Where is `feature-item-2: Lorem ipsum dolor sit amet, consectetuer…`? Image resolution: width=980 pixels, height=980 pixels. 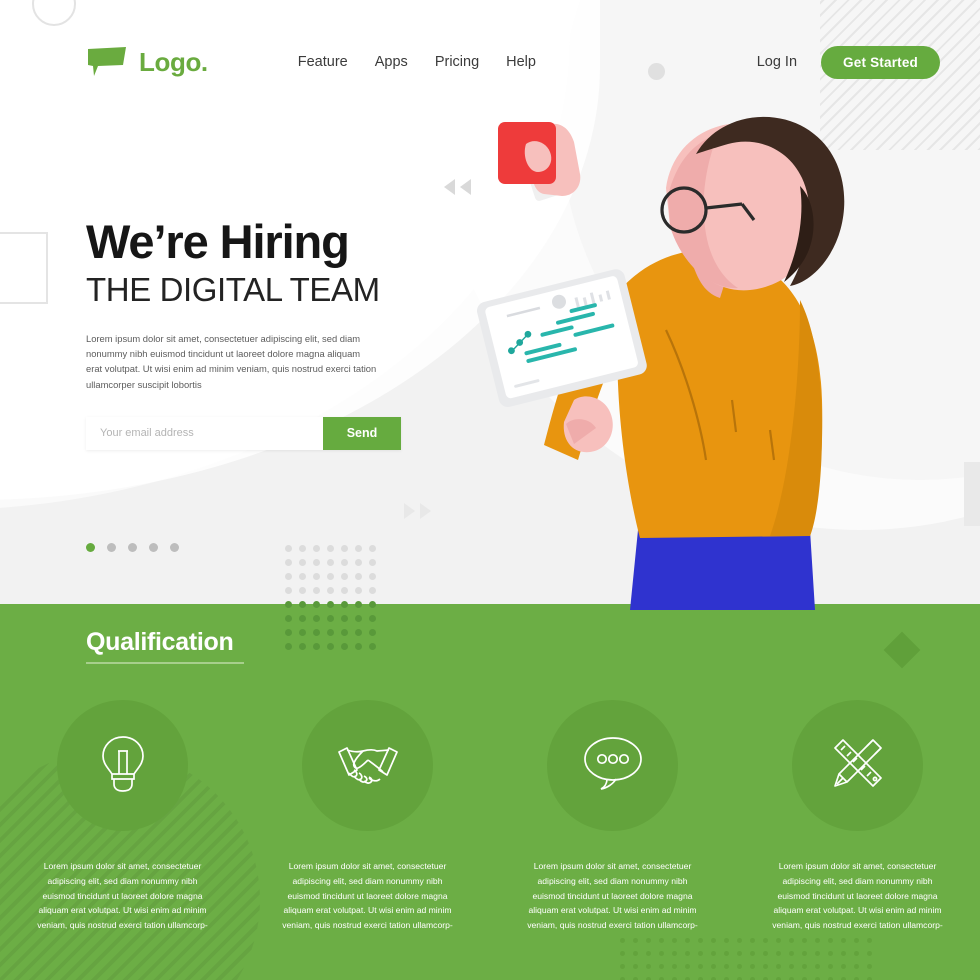
feature-item-2: Lorem ipsum dolor sit amet, consectetuer… is located at coordinates (367, 816).